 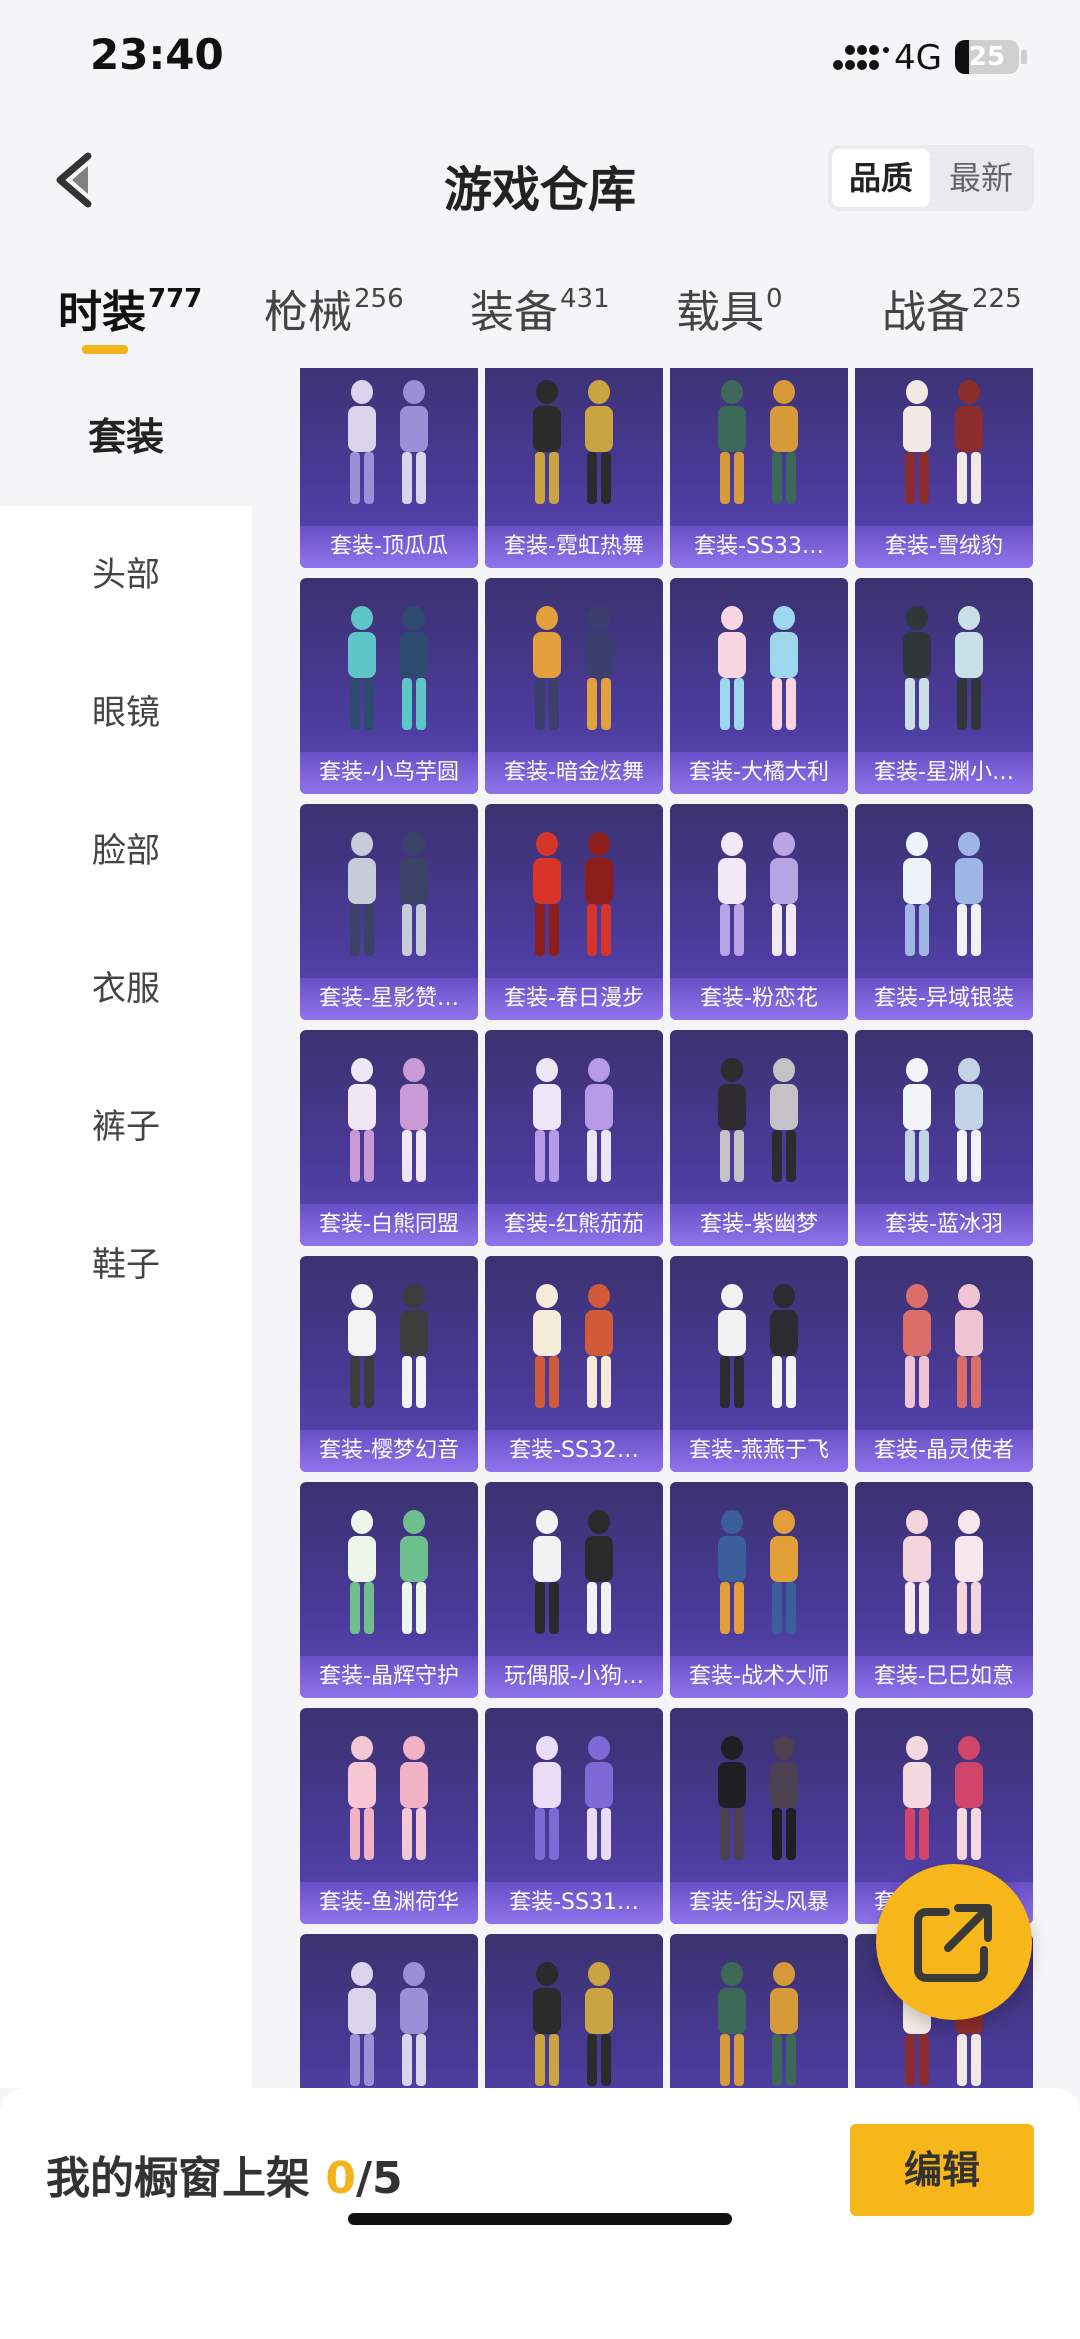 I want to click on item-card-label: 套装-暗金炫舞, so click(x=574, y=773).